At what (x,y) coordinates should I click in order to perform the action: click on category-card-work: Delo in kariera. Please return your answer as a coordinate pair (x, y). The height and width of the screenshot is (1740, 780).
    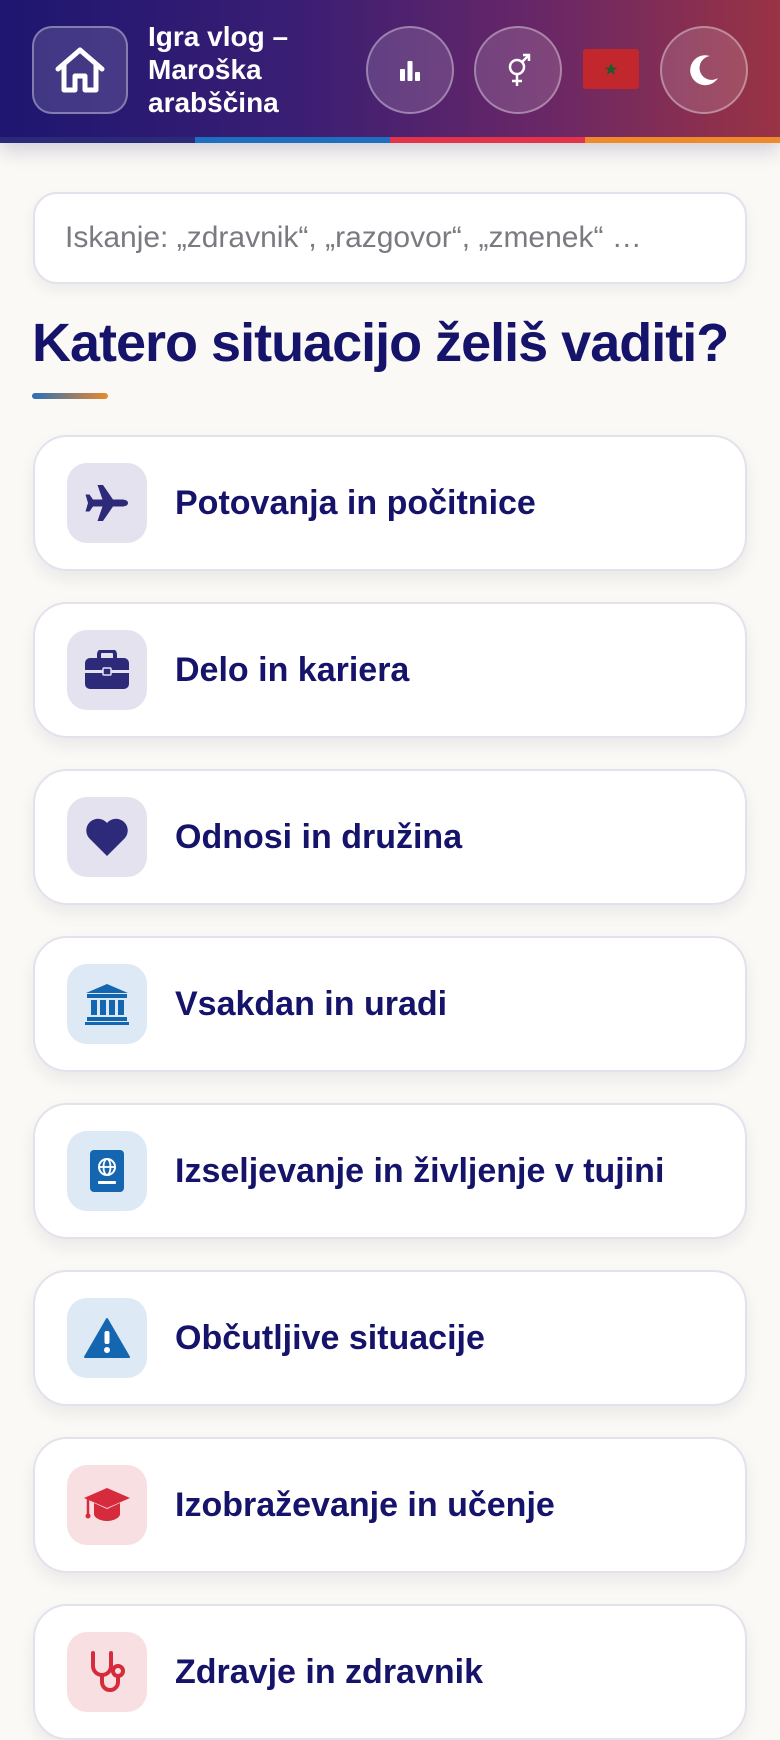
    Looking at the image, I should click on (390, 670).